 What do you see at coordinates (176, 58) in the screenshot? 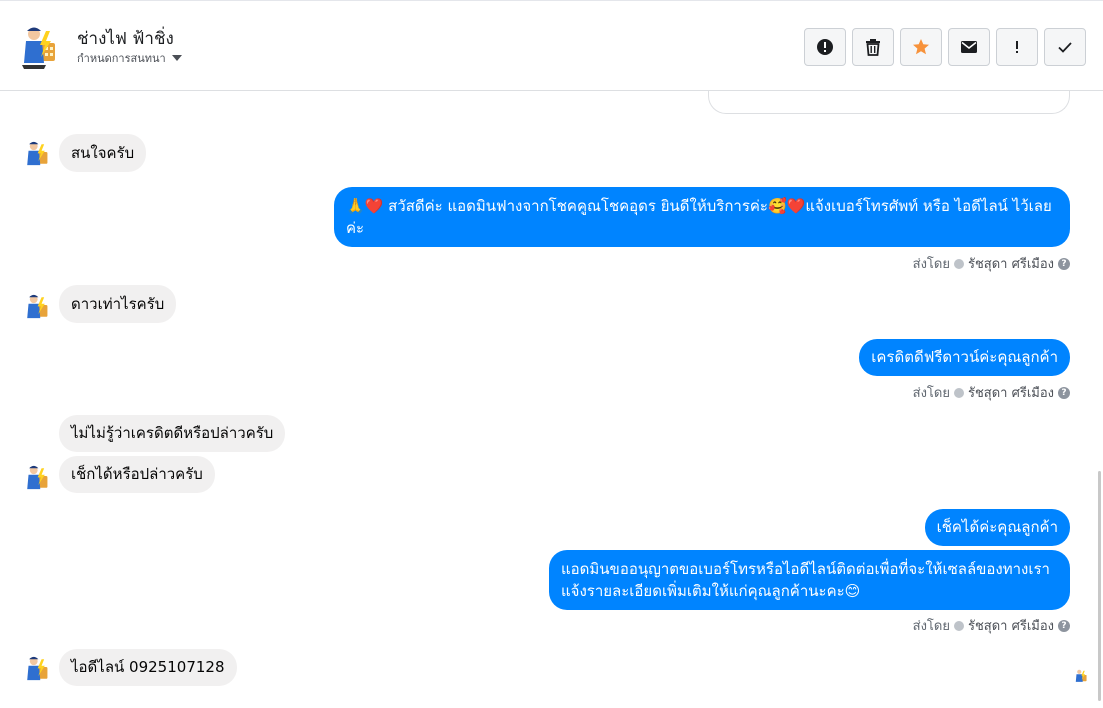
I see `caret-down-icon` at bounding box center [176, 58].